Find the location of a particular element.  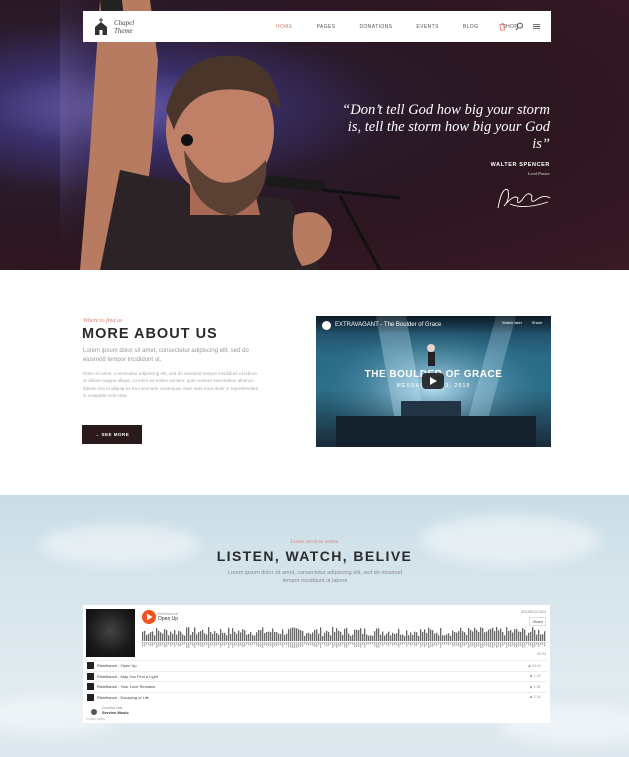

video-title: EXTRAVAGANT - The Boulder of Grace is located at coordinates (388, 325).